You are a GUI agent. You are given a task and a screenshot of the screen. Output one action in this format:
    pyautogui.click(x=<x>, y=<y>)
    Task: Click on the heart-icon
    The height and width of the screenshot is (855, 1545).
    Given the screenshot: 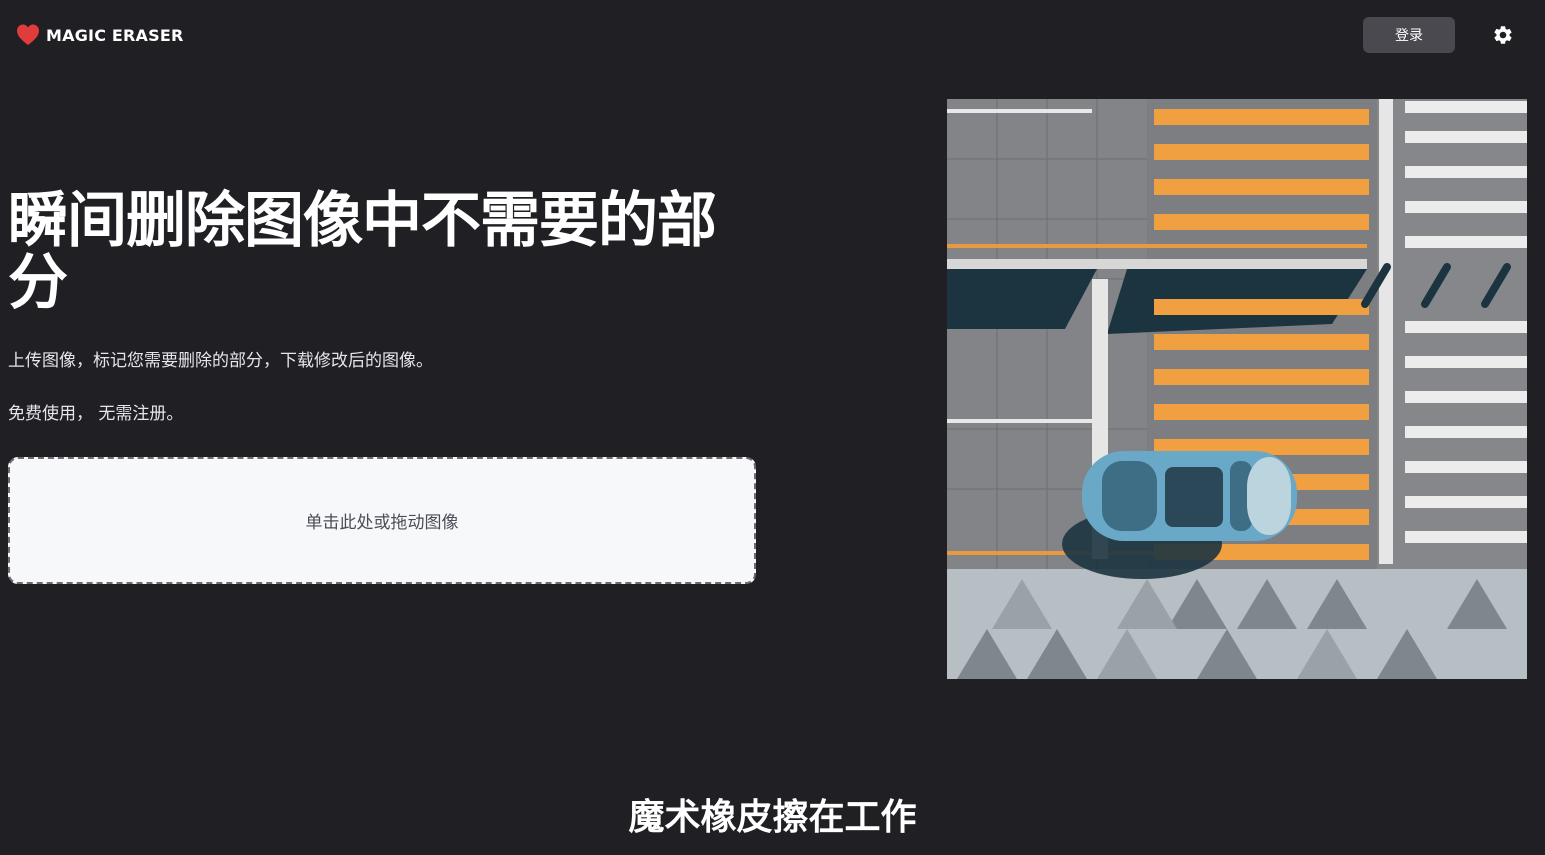 What is the action you would take?
    pyautogui.click(x=28, y=34)
    